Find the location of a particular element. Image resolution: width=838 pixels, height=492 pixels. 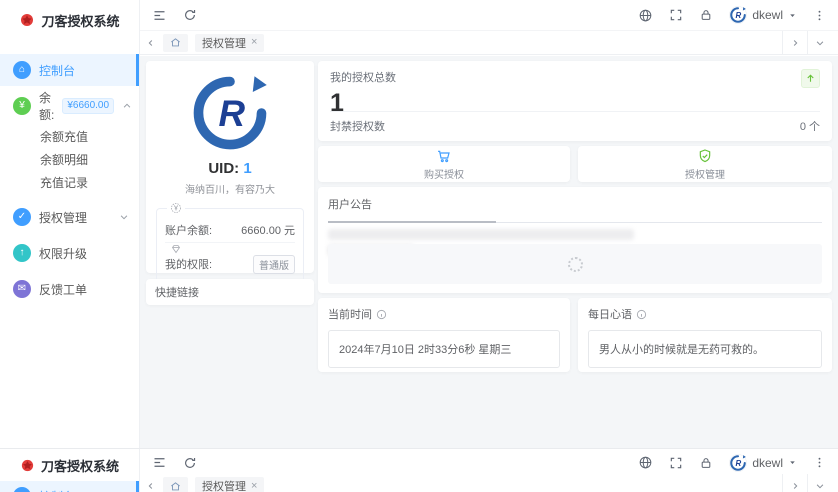

stats-footer: 封禁授权数 0 个 is located at coordinates (575, 122).